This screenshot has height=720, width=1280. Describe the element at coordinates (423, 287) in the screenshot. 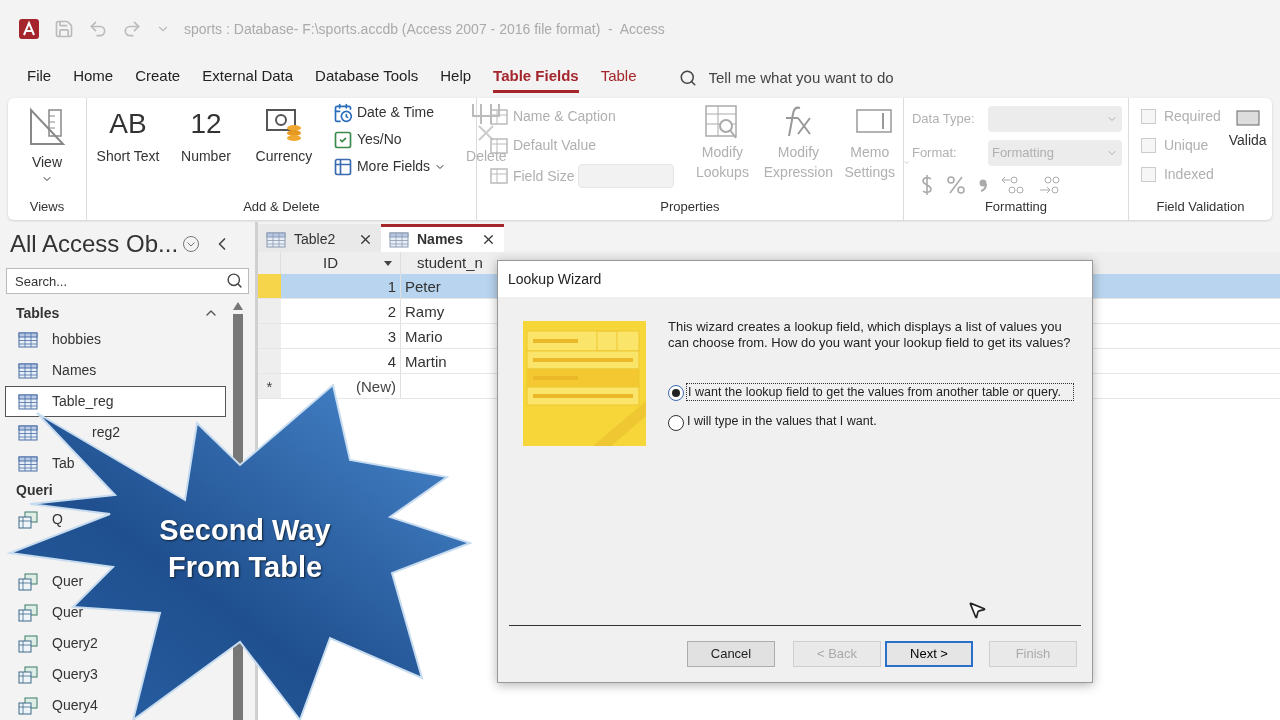

I see `table-cell-text: Peter` at that location.